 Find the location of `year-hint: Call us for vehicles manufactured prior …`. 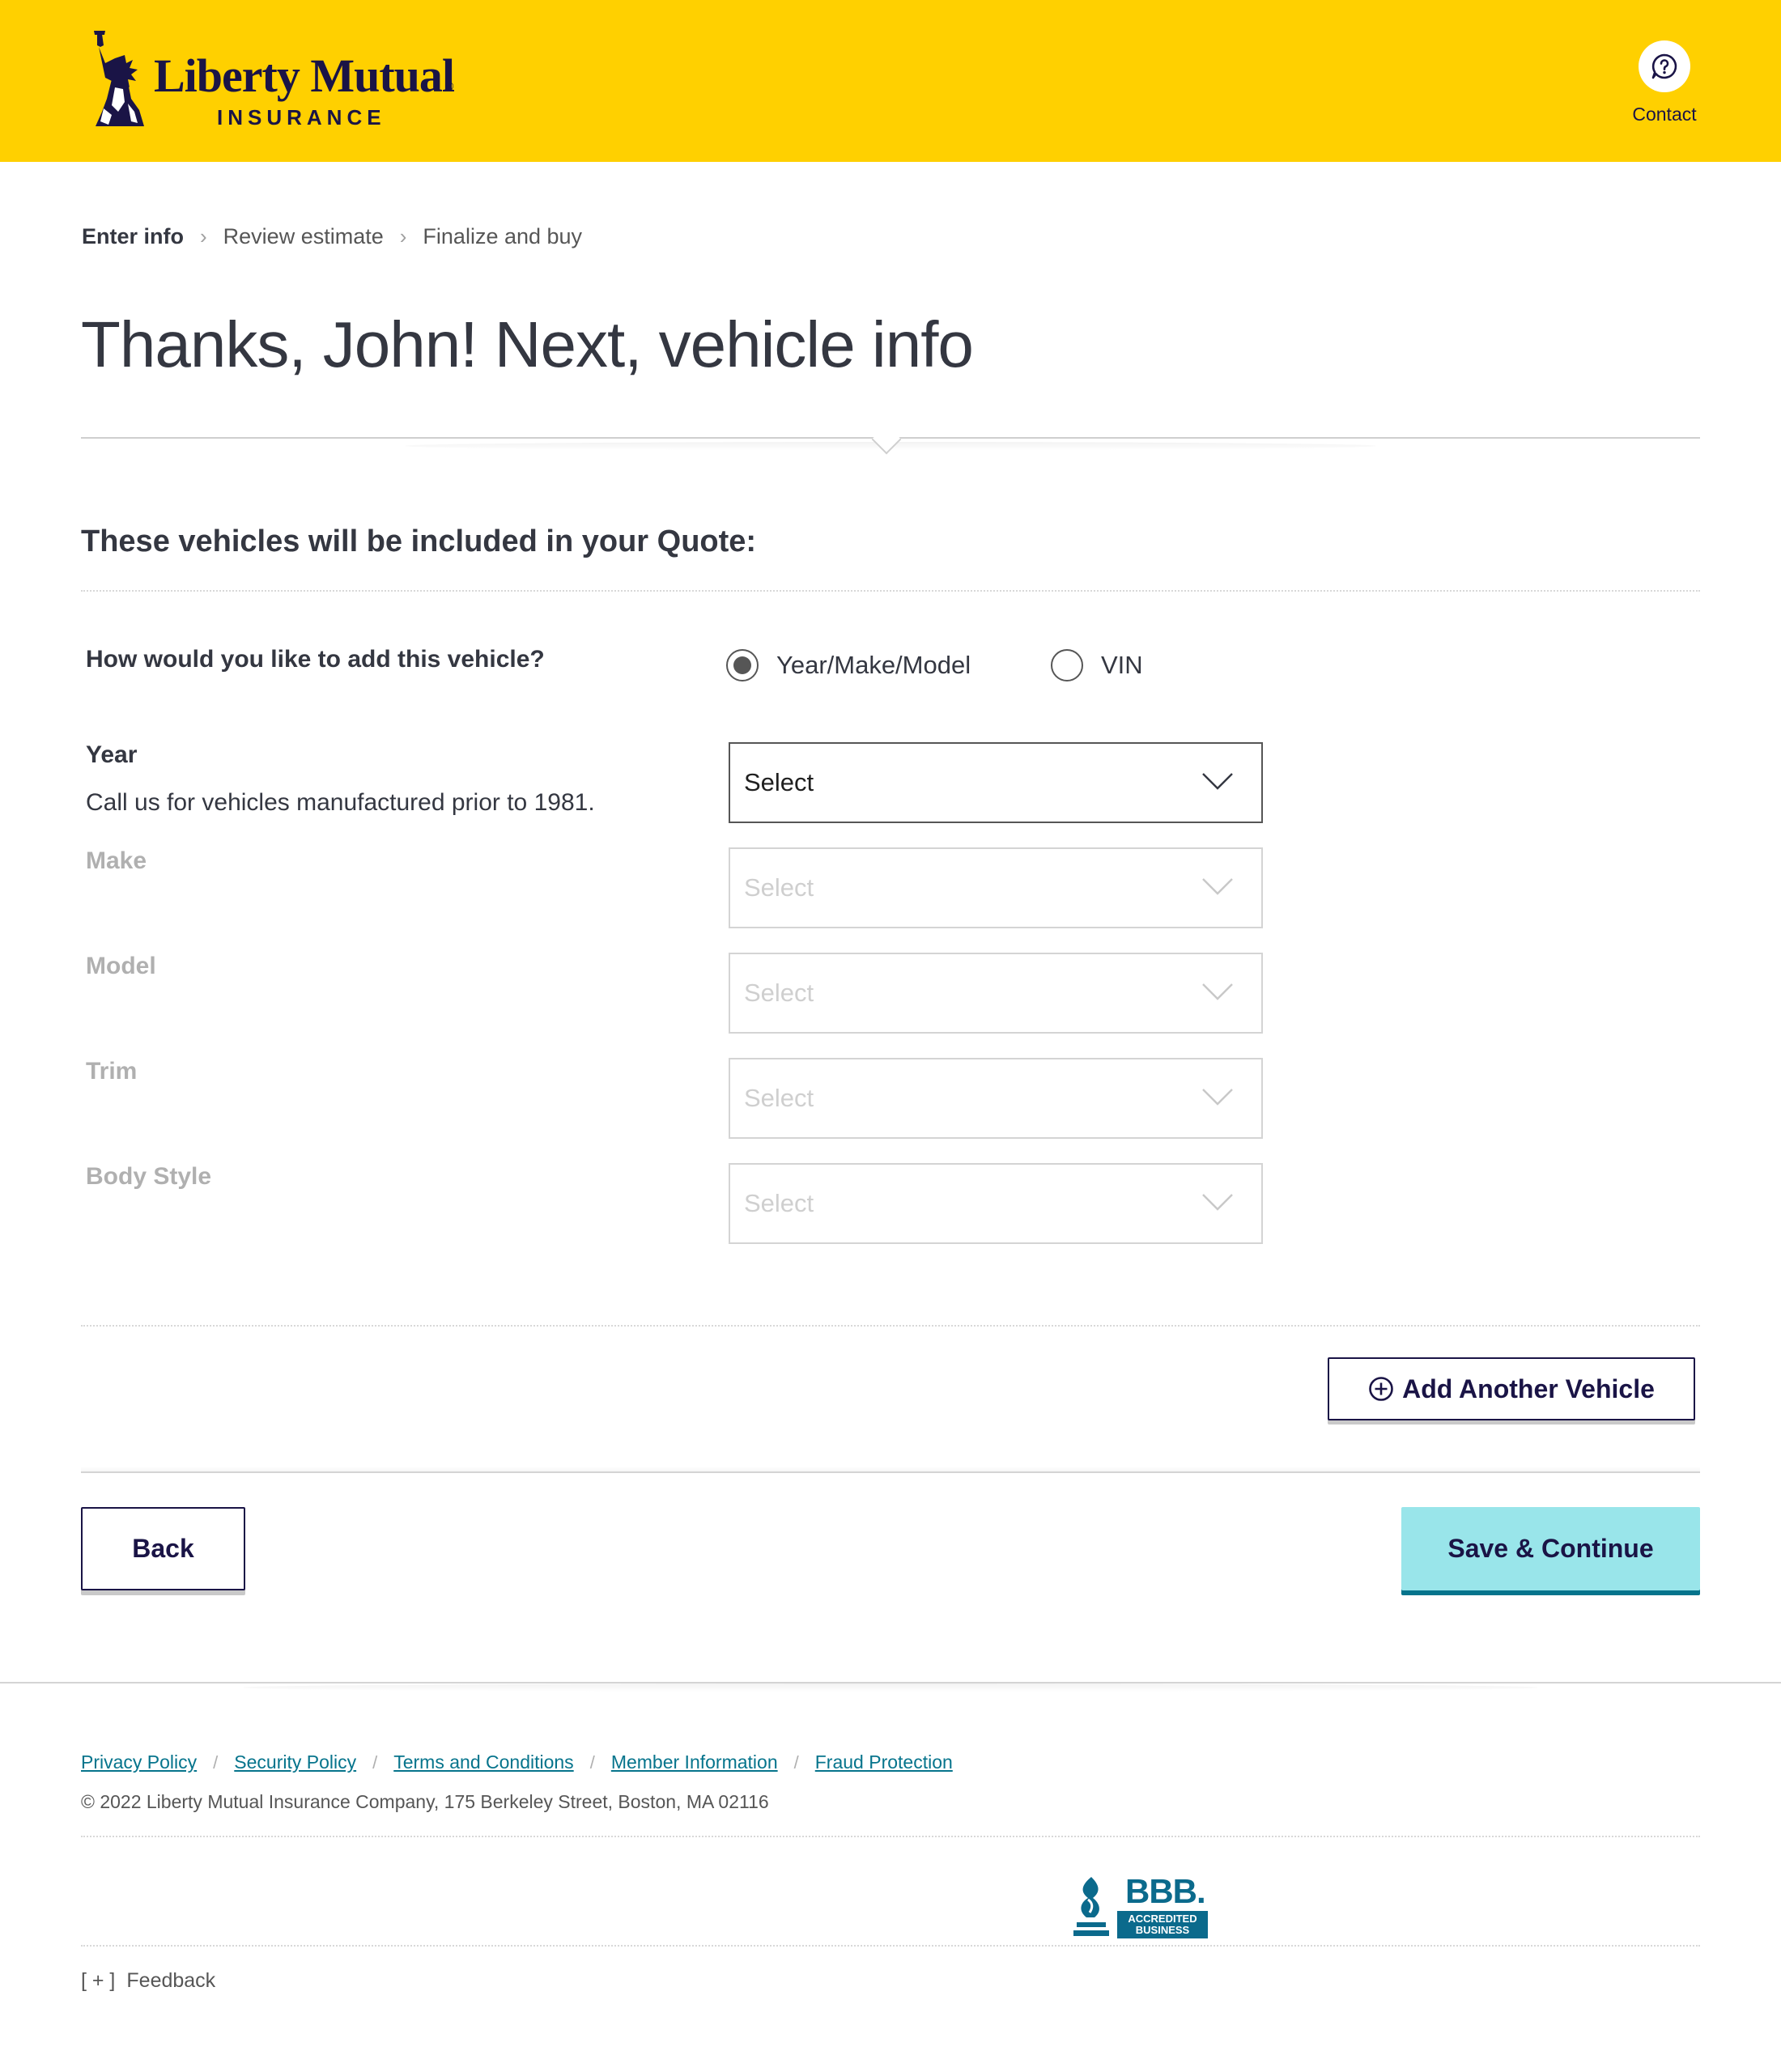

year-hint: Call us for vehicles manufactured prior … is located at coordinates (340, 802).